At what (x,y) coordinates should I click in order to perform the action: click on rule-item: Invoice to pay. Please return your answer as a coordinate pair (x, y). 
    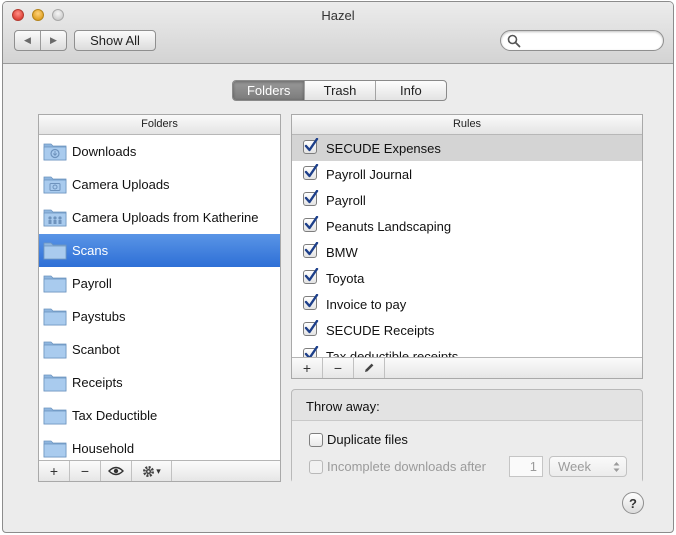
    Looking at the image, I should click on (467, 304).